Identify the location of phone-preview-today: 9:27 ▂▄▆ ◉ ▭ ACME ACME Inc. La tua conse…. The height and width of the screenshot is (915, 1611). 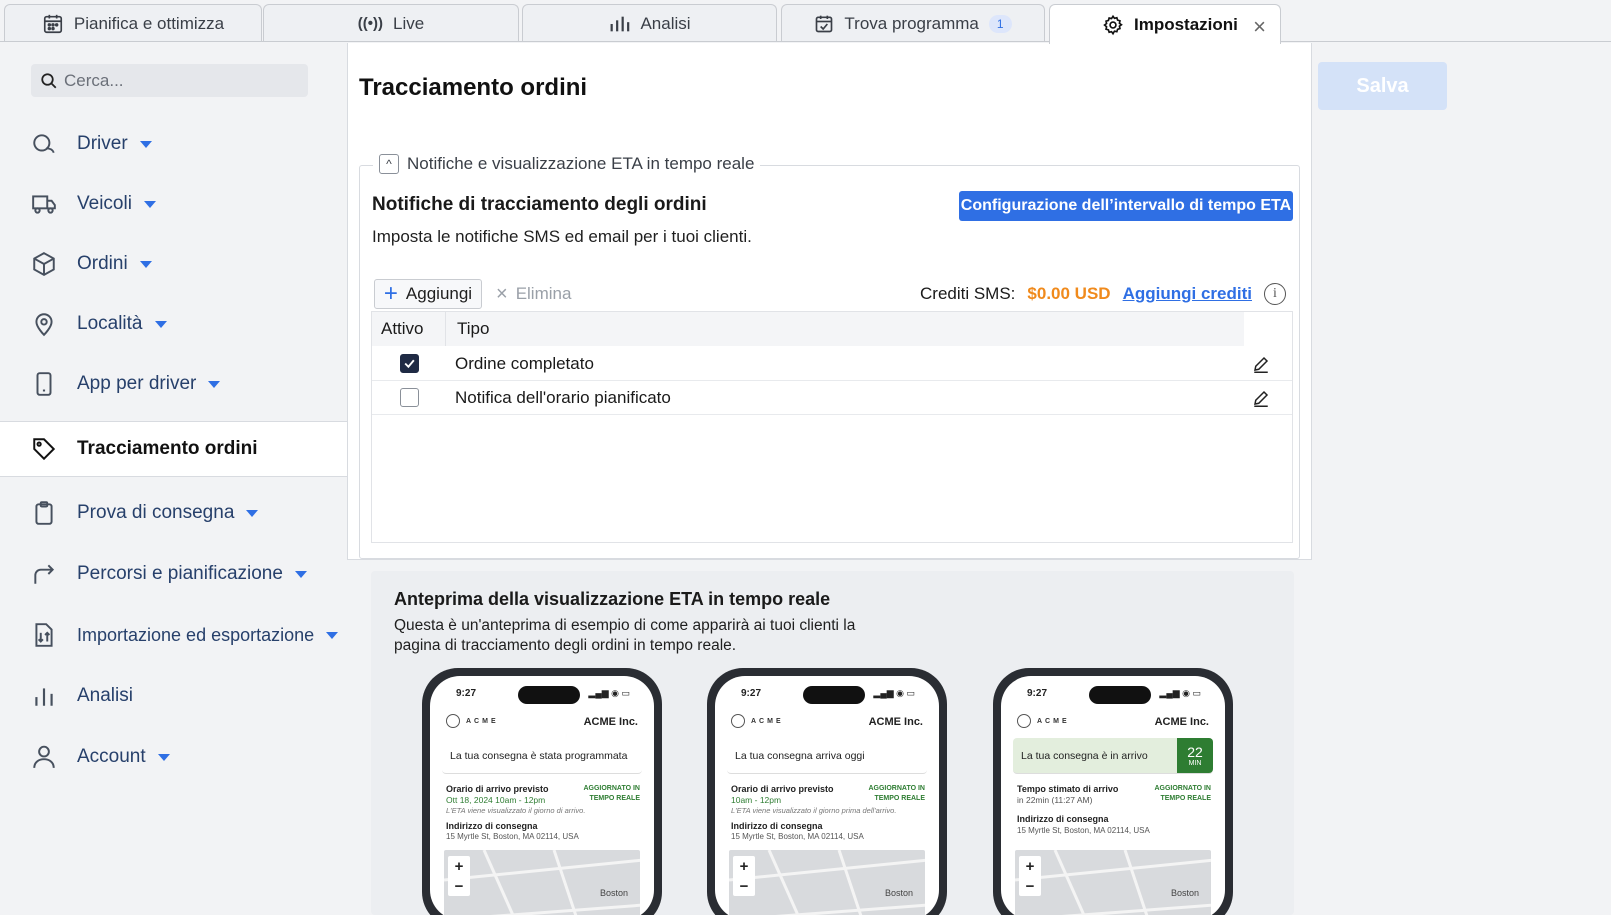
(827, 791).